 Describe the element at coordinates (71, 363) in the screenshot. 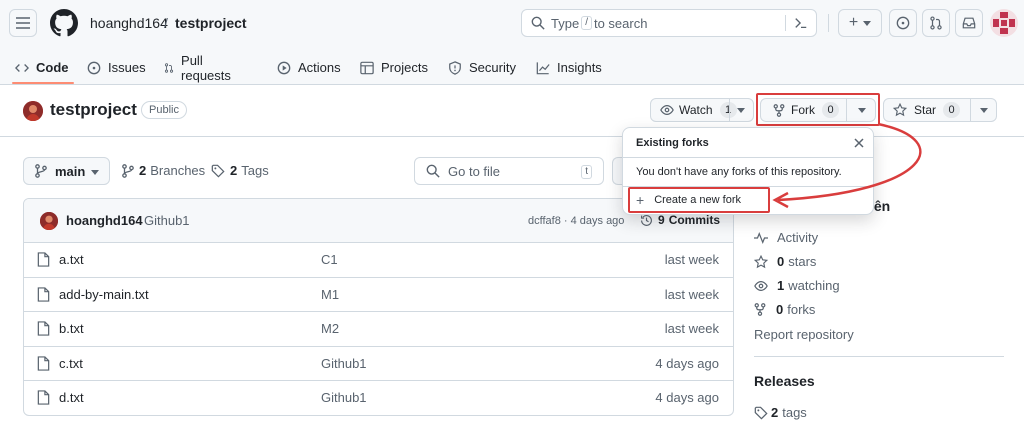

I see `file-name: c.txt` at that location.